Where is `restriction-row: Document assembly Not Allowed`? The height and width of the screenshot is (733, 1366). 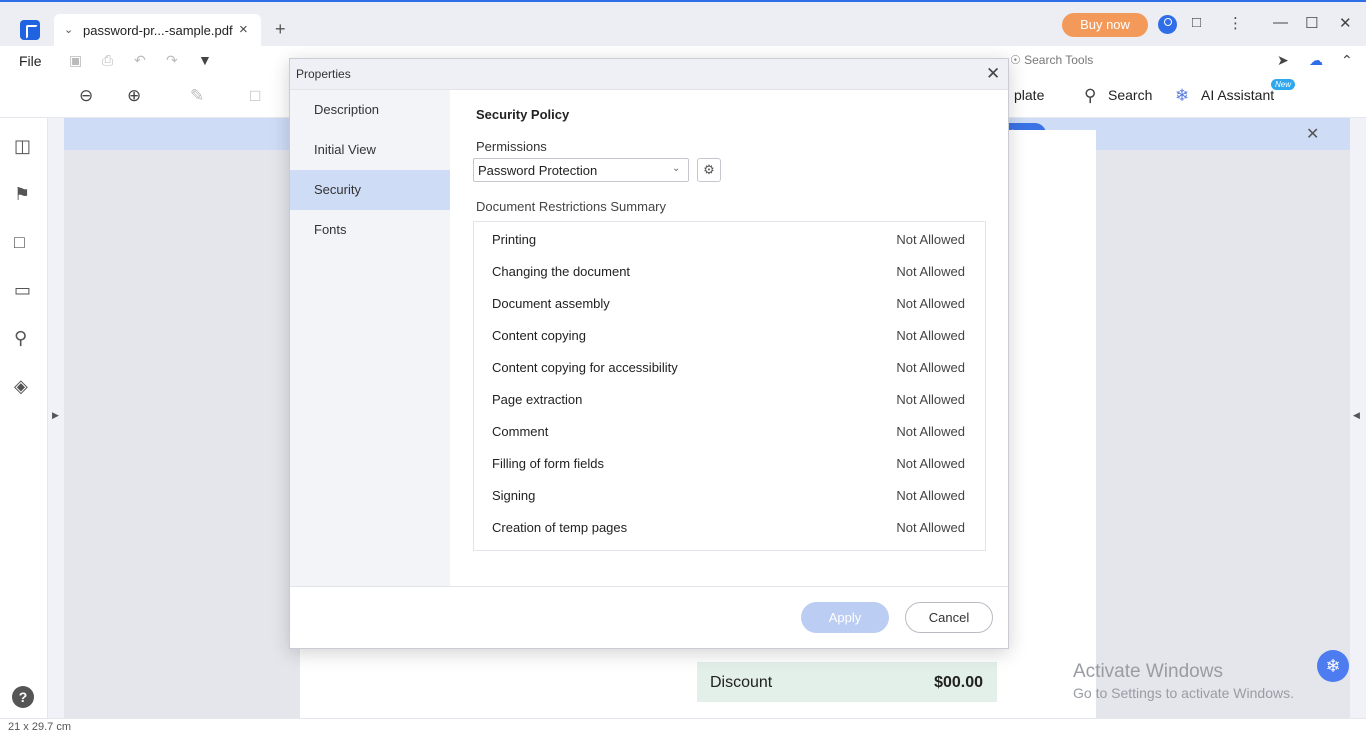 restriction-row: Document assembly Not Allowed is located at coordinates (729, 304).